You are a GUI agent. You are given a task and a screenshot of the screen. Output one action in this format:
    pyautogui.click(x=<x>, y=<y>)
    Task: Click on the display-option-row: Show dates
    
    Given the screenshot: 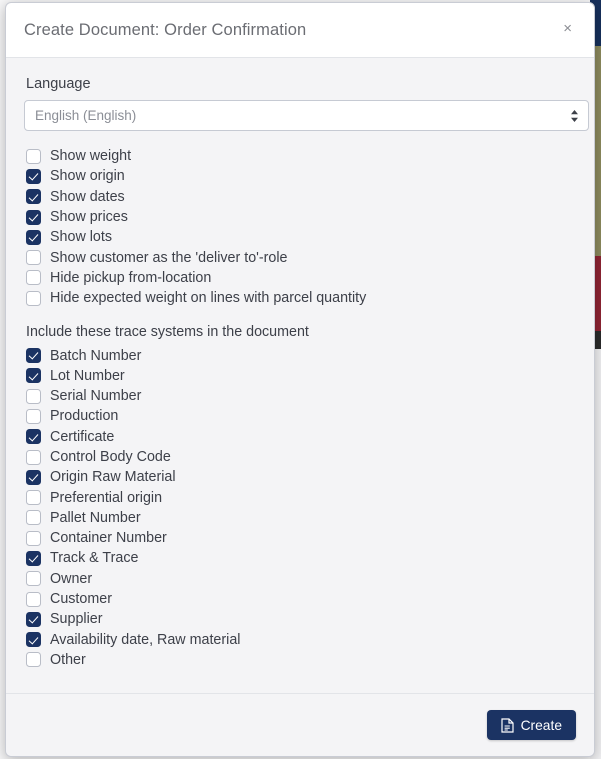 What is the action you would take?
    pyautogui.click(x=300, y=197)
    